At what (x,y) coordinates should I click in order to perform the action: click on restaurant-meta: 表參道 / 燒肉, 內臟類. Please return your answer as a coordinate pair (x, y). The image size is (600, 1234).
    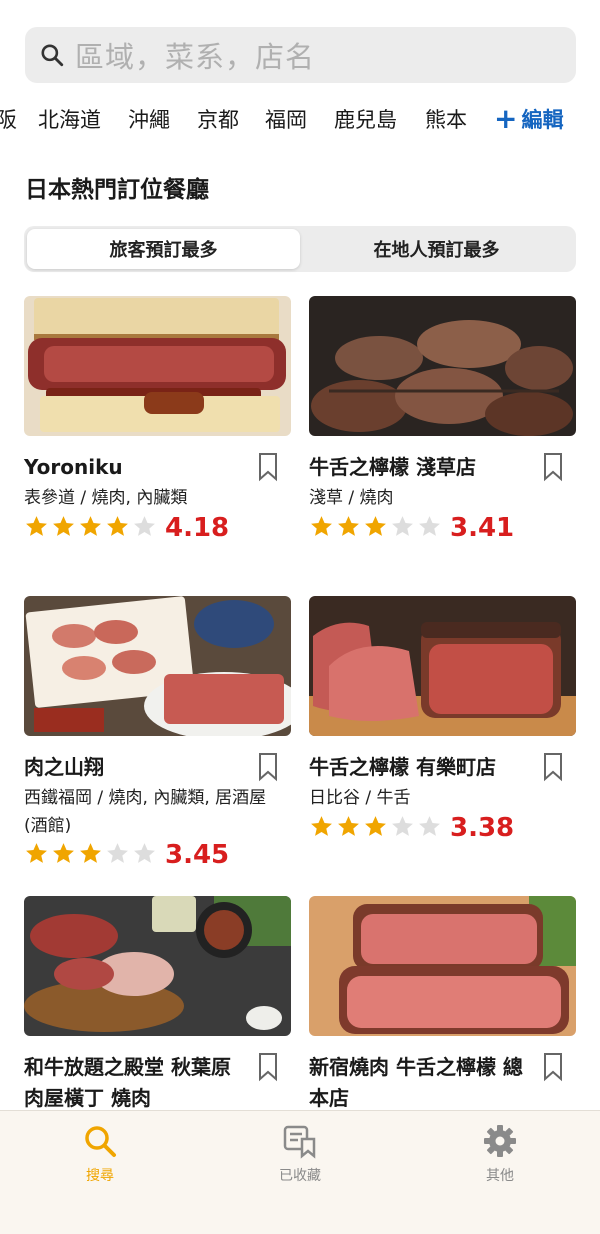
    Looking at the image, I should click on (106, 498).